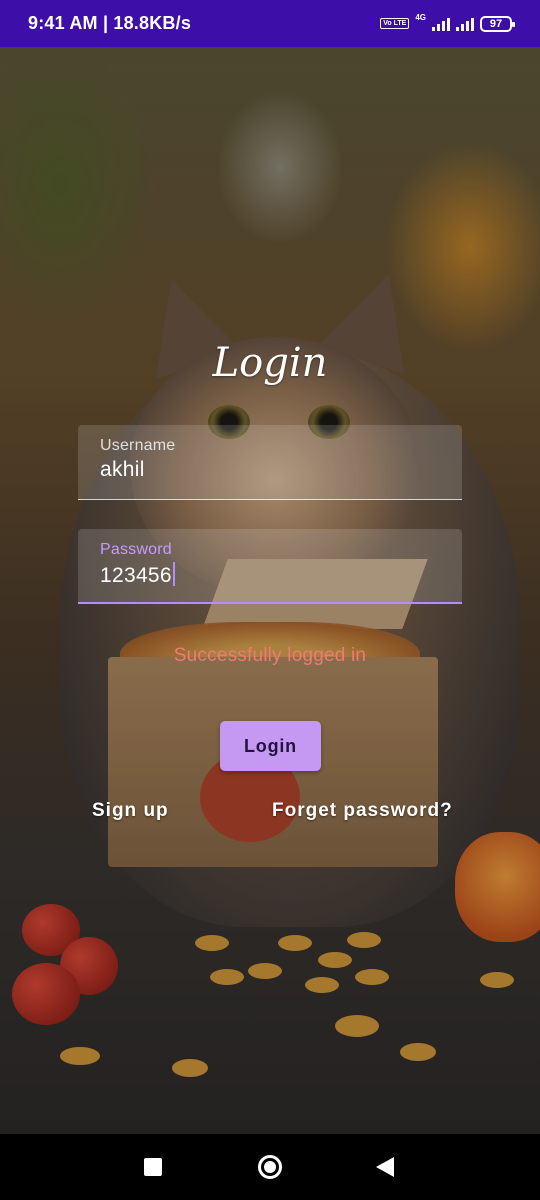 The image size is (540, 1200). I want to click on recents-button, so click(153, 1167).